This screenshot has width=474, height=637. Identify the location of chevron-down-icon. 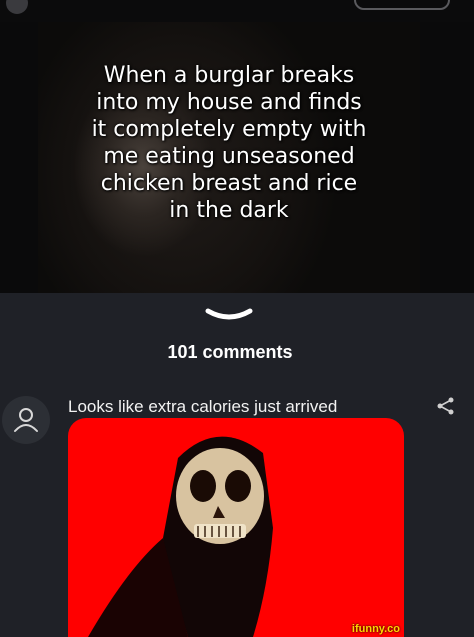
(229, 315).